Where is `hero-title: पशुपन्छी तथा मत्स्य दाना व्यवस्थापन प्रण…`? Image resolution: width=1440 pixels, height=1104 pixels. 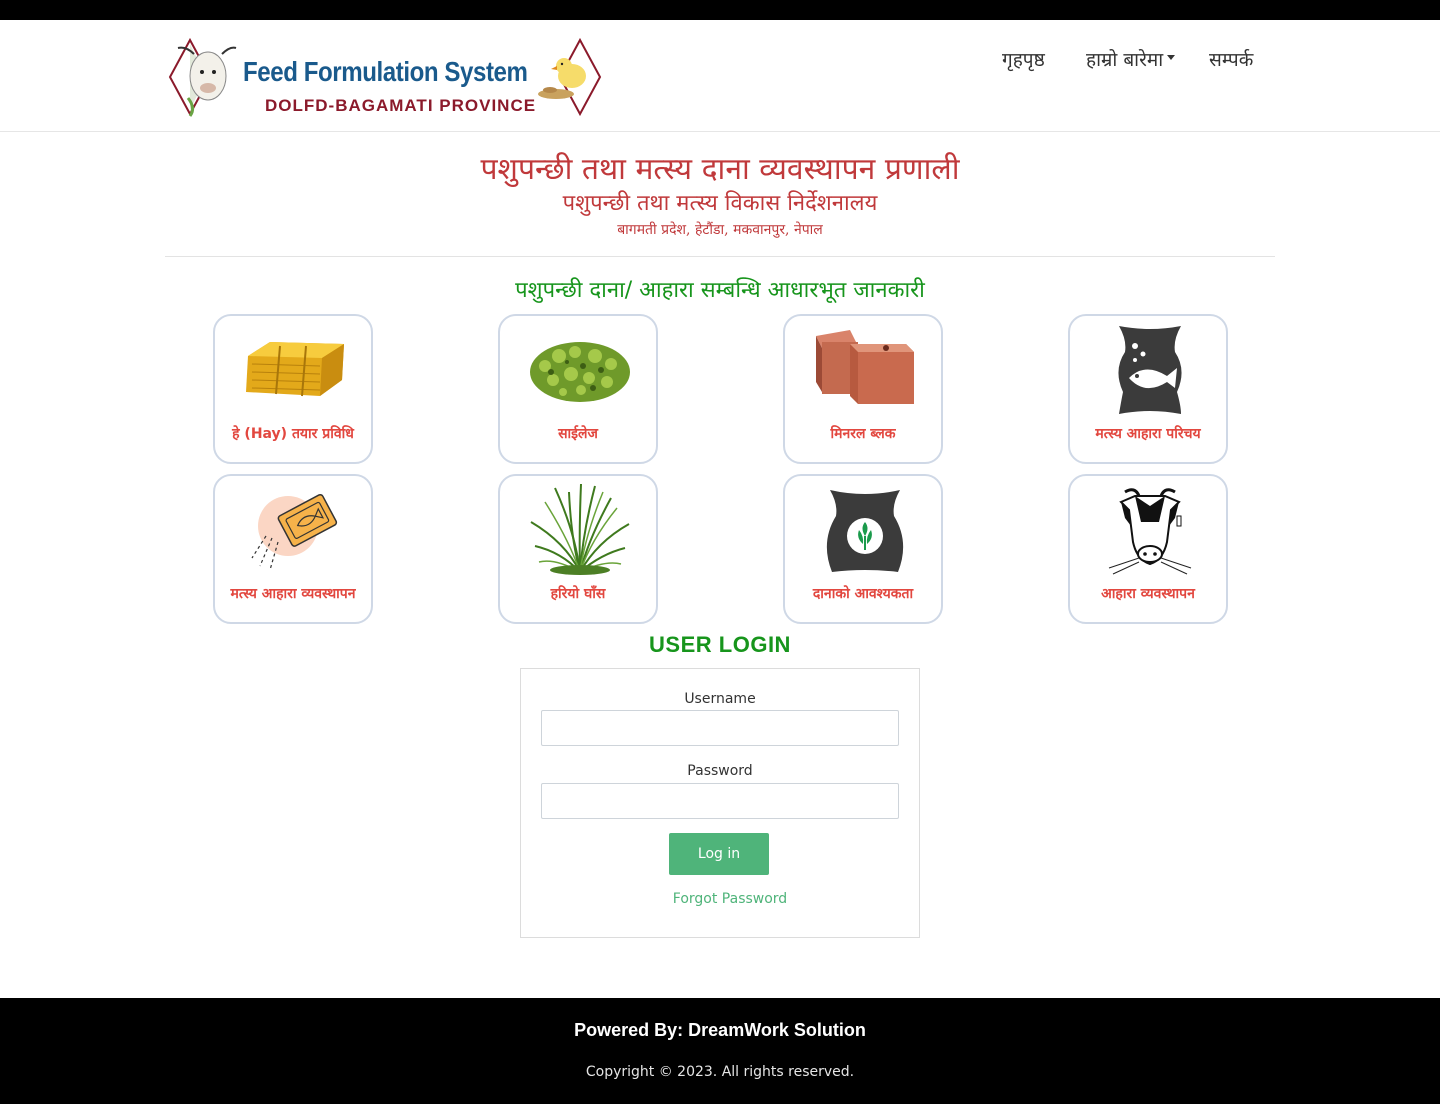
hero-title: पशुपन्छी तथा मत्स्य दाना व्यवस्थापन प्रण… is located at coordinates (720, 169).